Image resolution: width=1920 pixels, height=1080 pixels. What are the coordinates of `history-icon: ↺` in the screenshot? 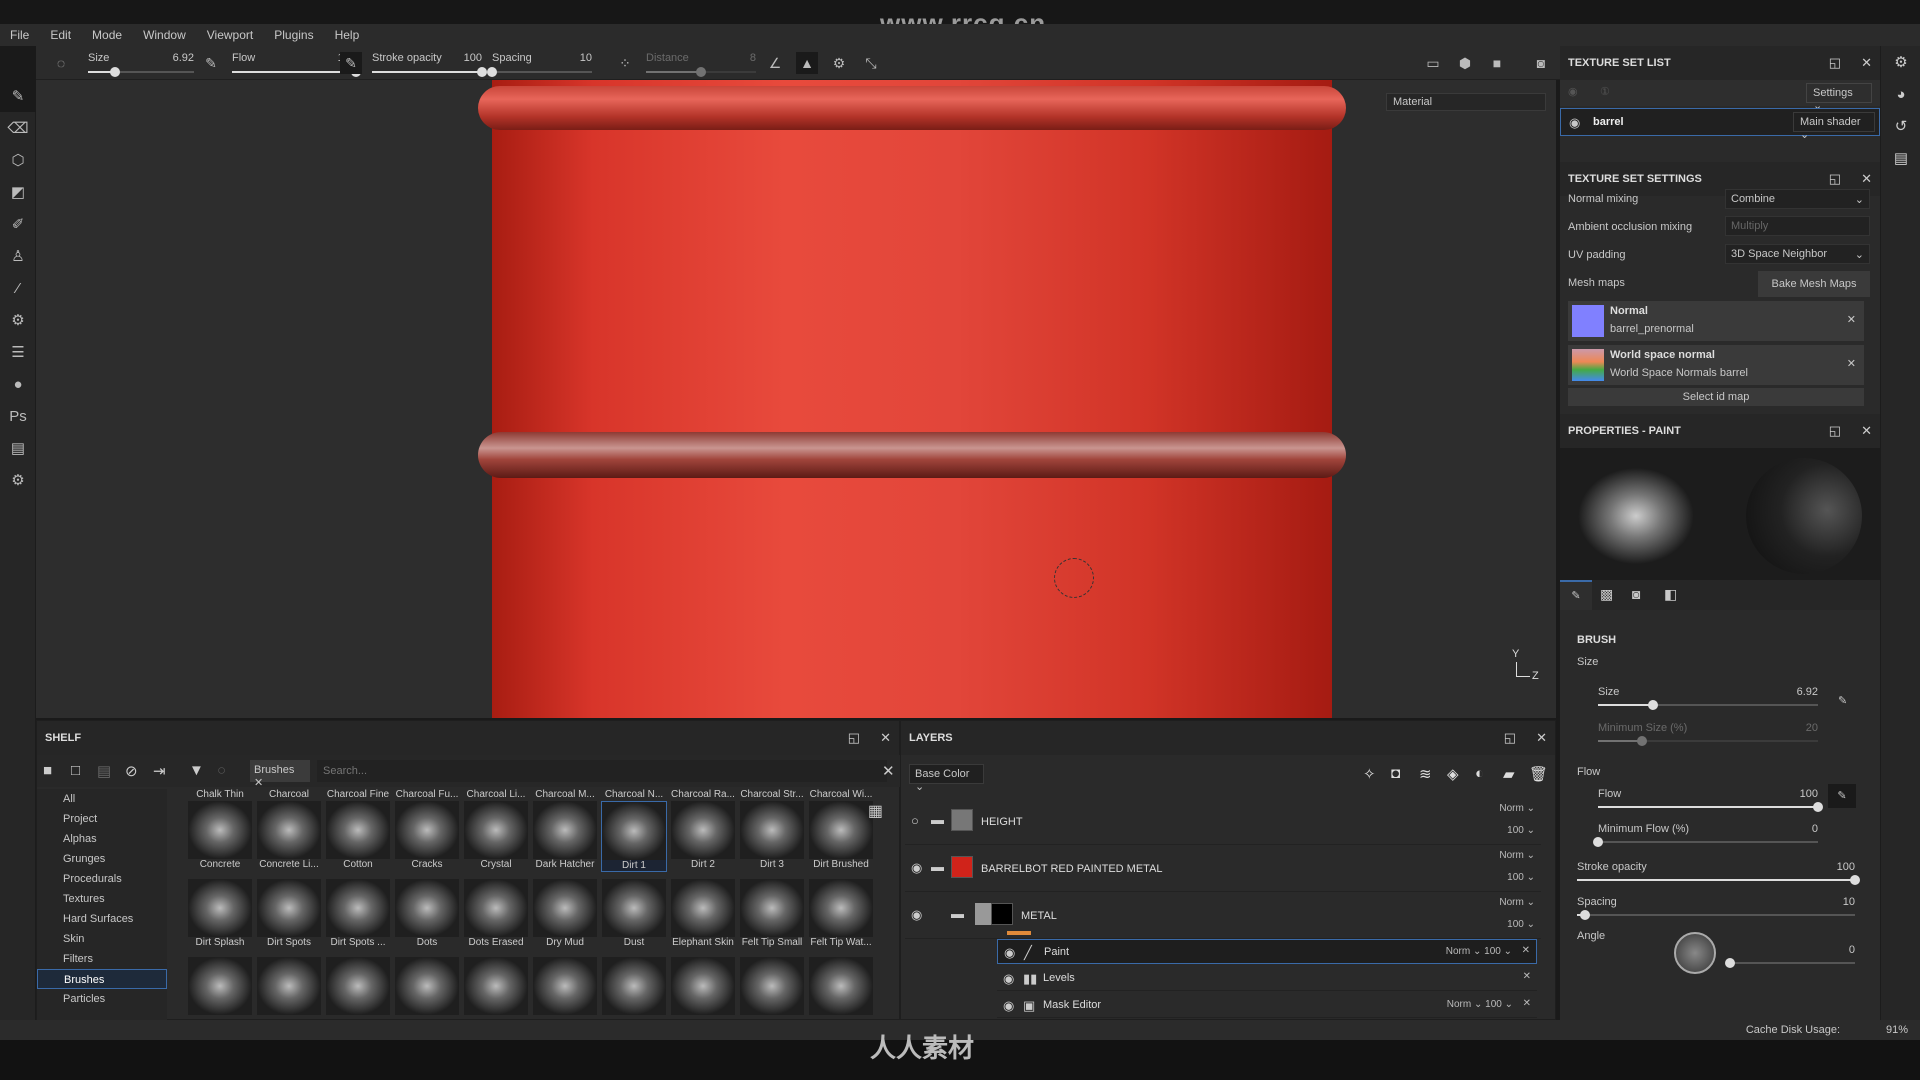 It's located at (1900, 126).